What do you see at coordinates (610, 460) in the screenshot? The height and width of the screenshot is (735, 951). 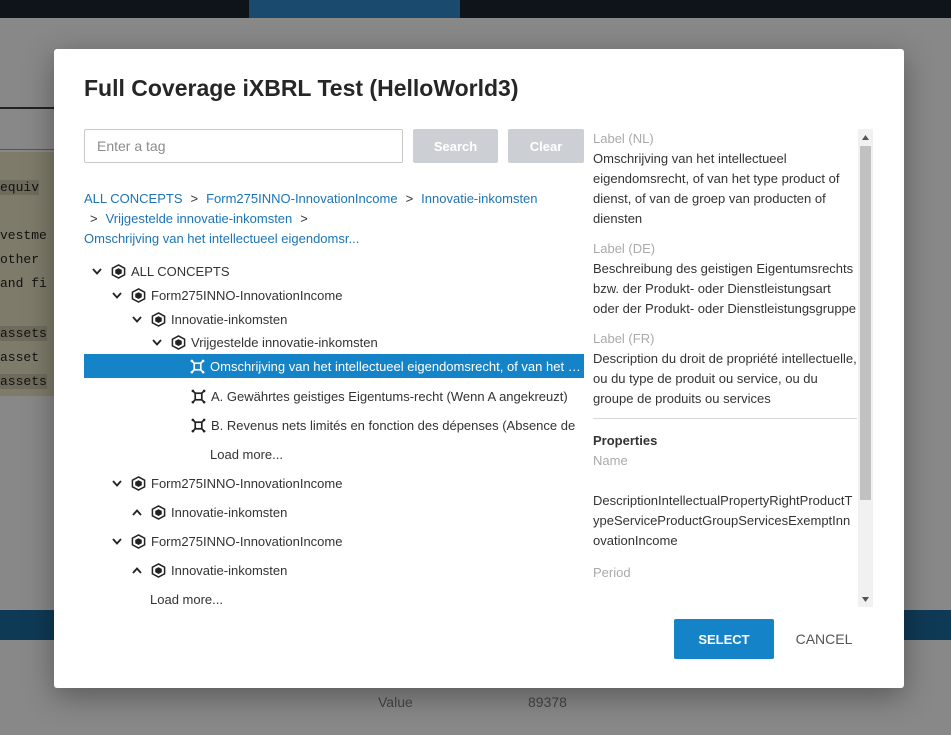 I see `name-title: Name` at bounding box center [610, 460].